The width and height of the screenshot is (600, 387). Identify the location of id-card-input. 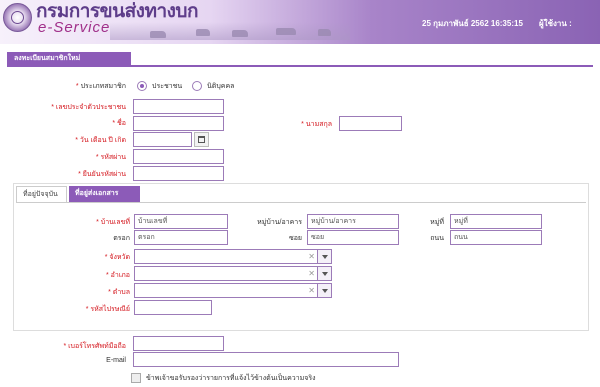
(178, 106).